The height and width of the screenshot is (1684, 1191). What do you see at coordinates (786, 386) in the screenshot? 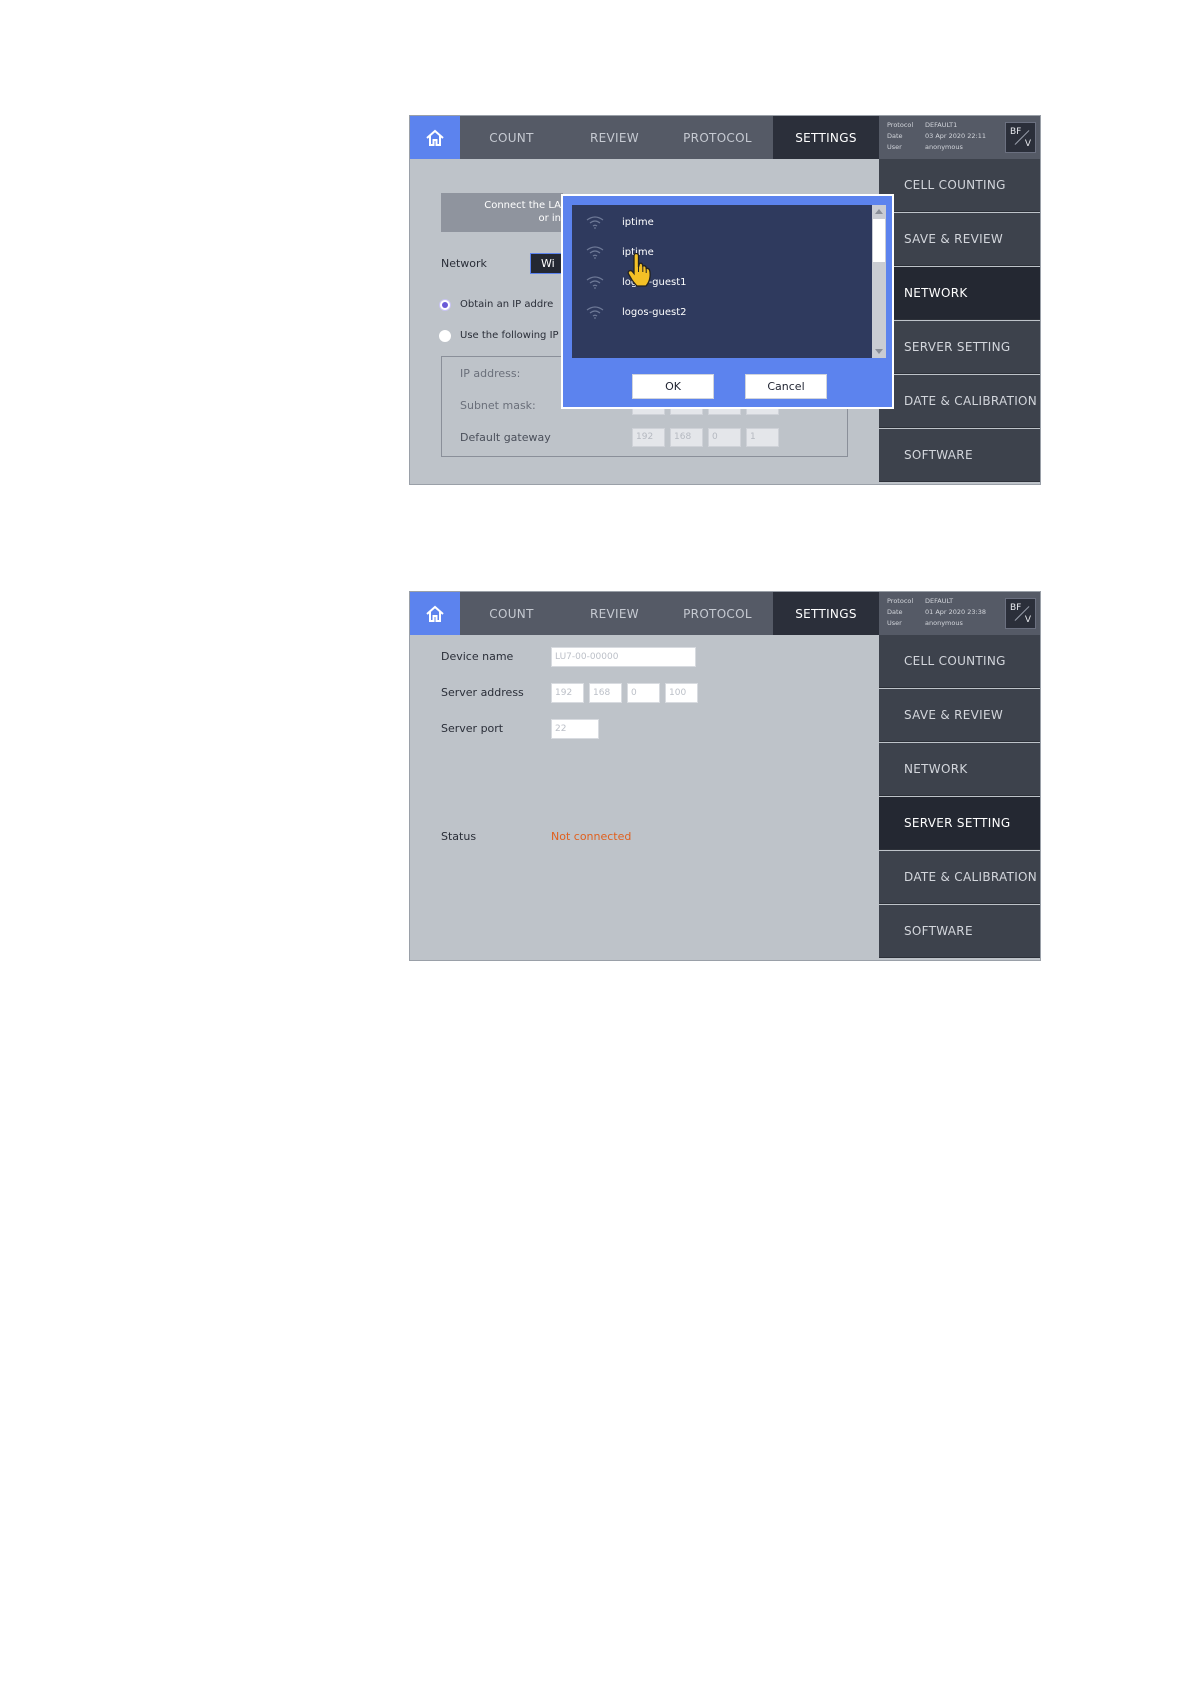
I see `cancel-button: Cancel` at bounding box center [786, 386].